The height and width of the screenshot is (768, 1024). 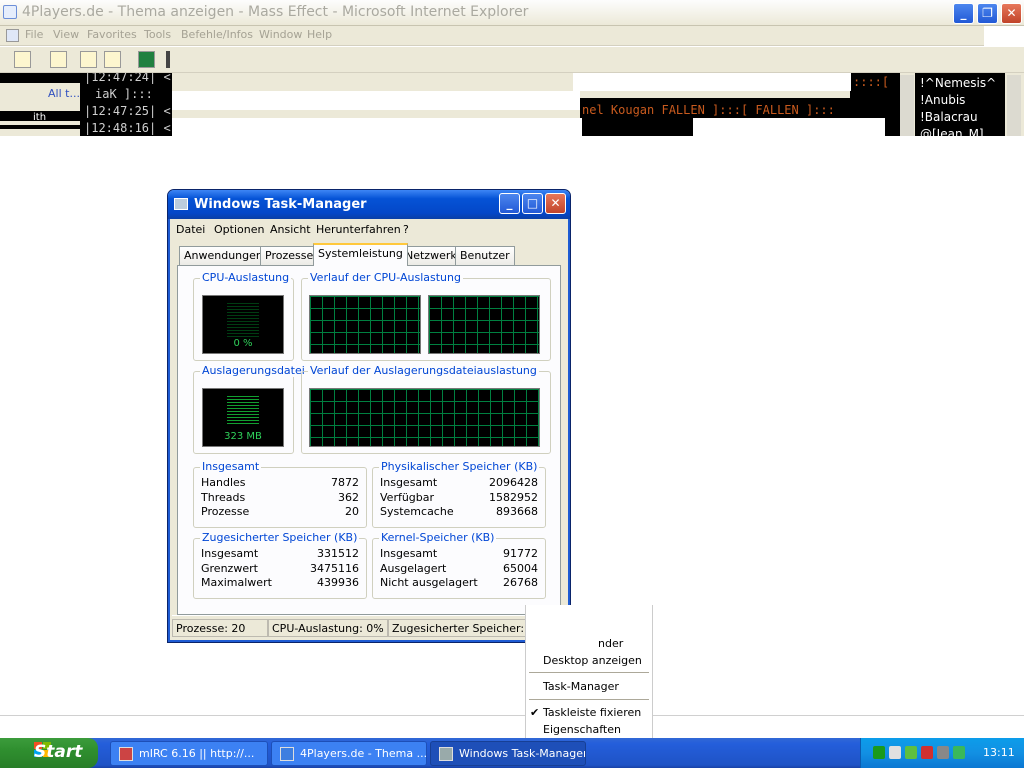 I want to click on ctx-show-desktop: Desktop anzeigen, so click(x=592, y=660).